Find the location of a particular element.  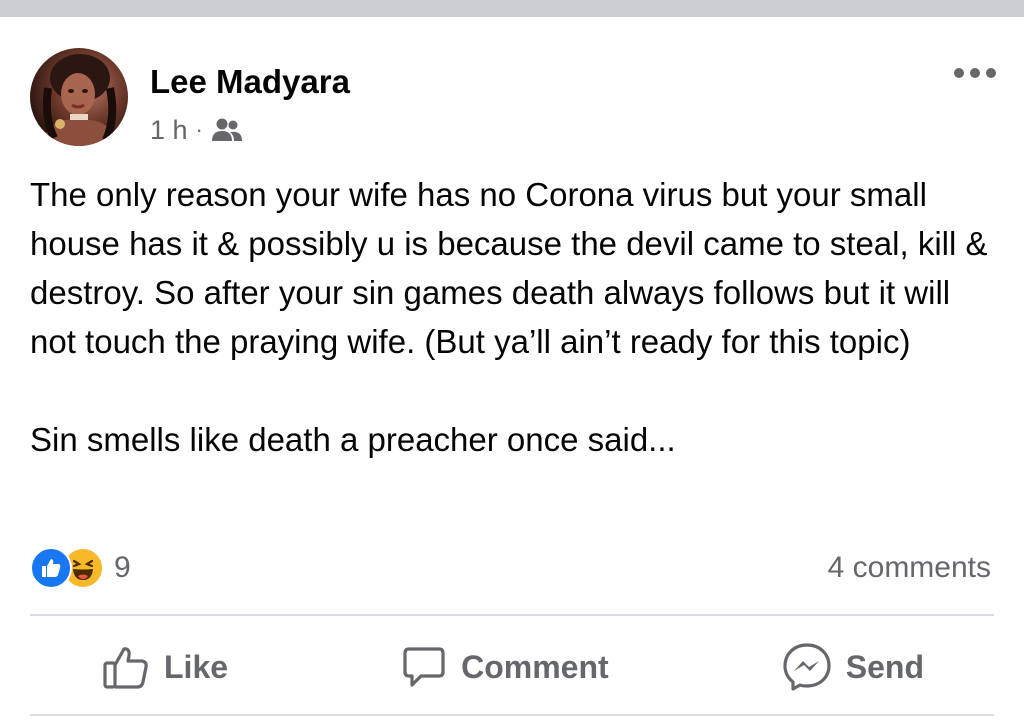

like-icon is located at coordinates (125, 668).